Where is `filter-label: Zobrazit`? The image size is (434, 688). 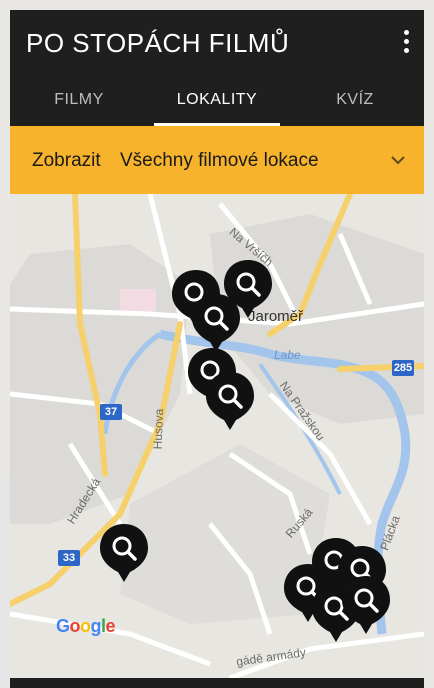
filter-label: Zobrazit is located at coordinates (66, 160).